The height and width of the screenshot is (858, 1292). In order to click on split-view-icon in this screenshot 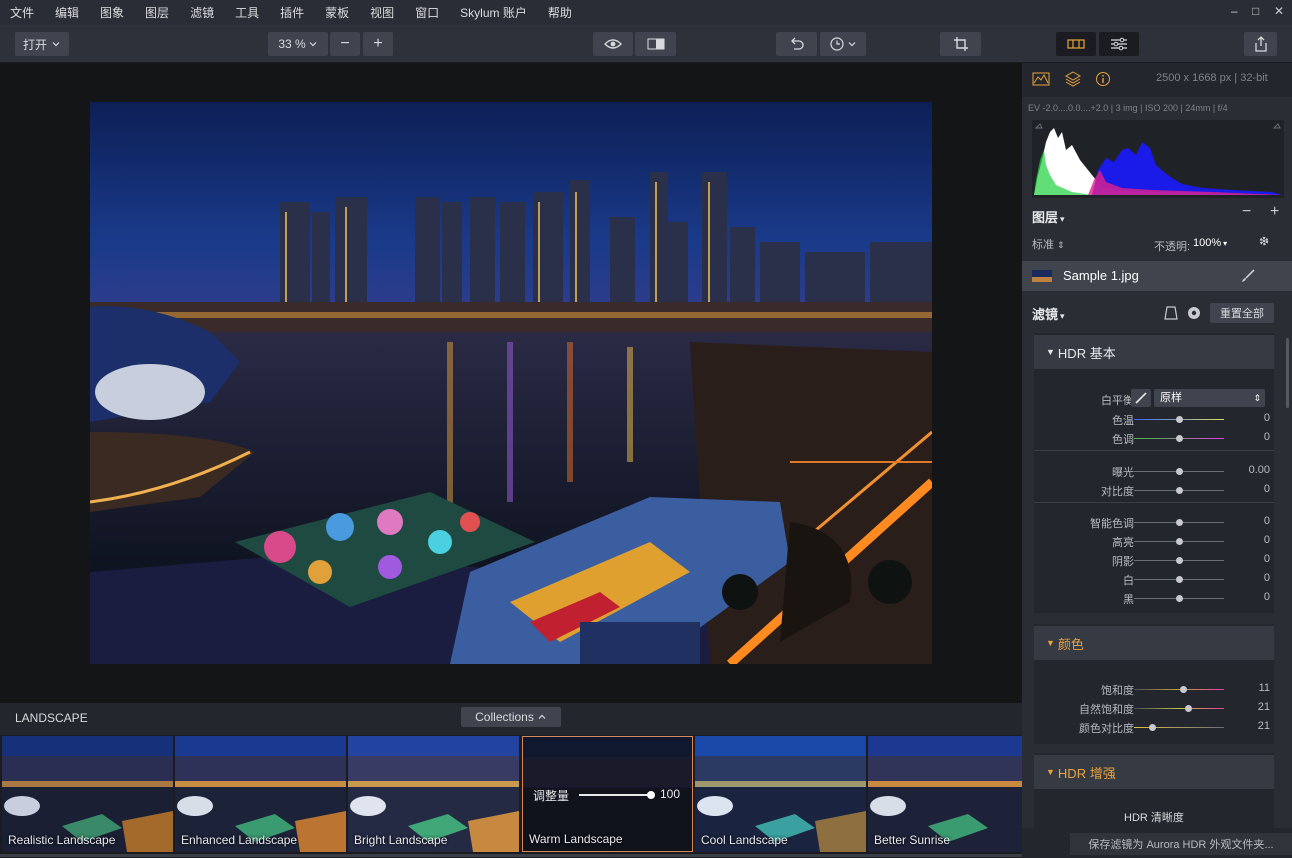, I will do `click(655, 44)`.